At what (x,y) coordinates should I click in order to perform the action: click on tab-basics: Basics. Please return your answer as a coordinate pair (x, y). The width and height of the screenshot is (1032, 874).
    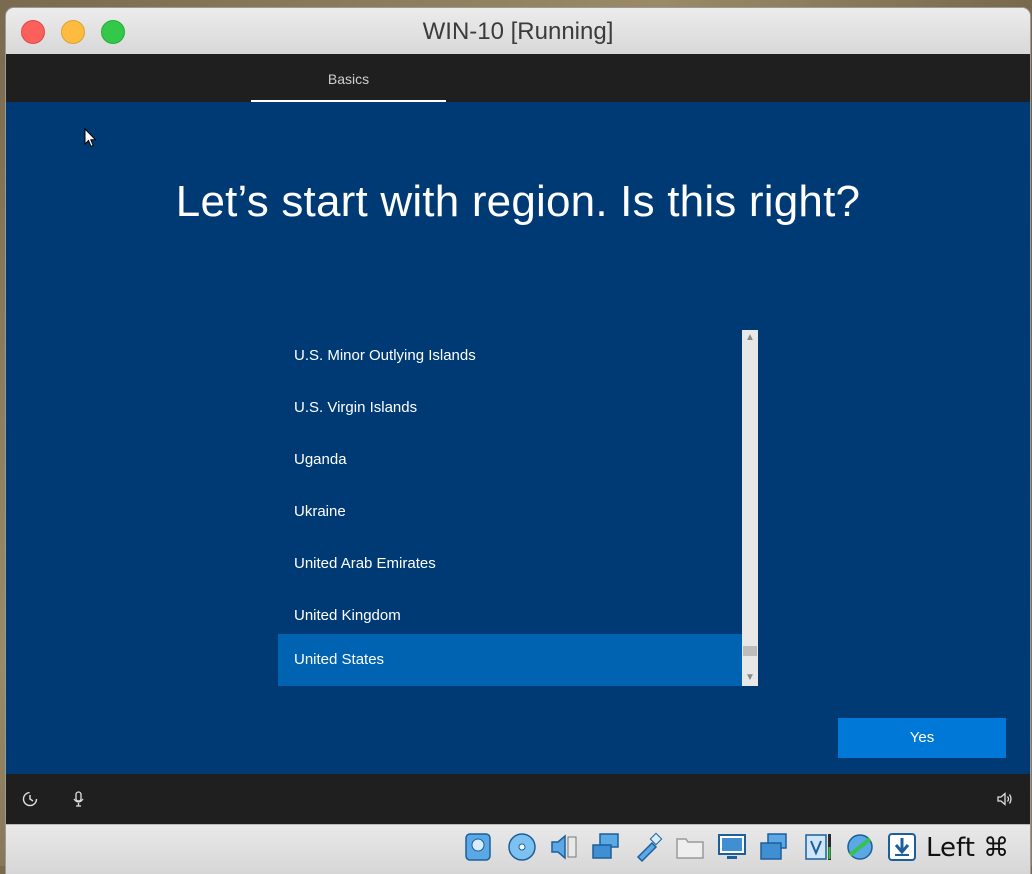
    Looking at the image, I should click on (348, 79).